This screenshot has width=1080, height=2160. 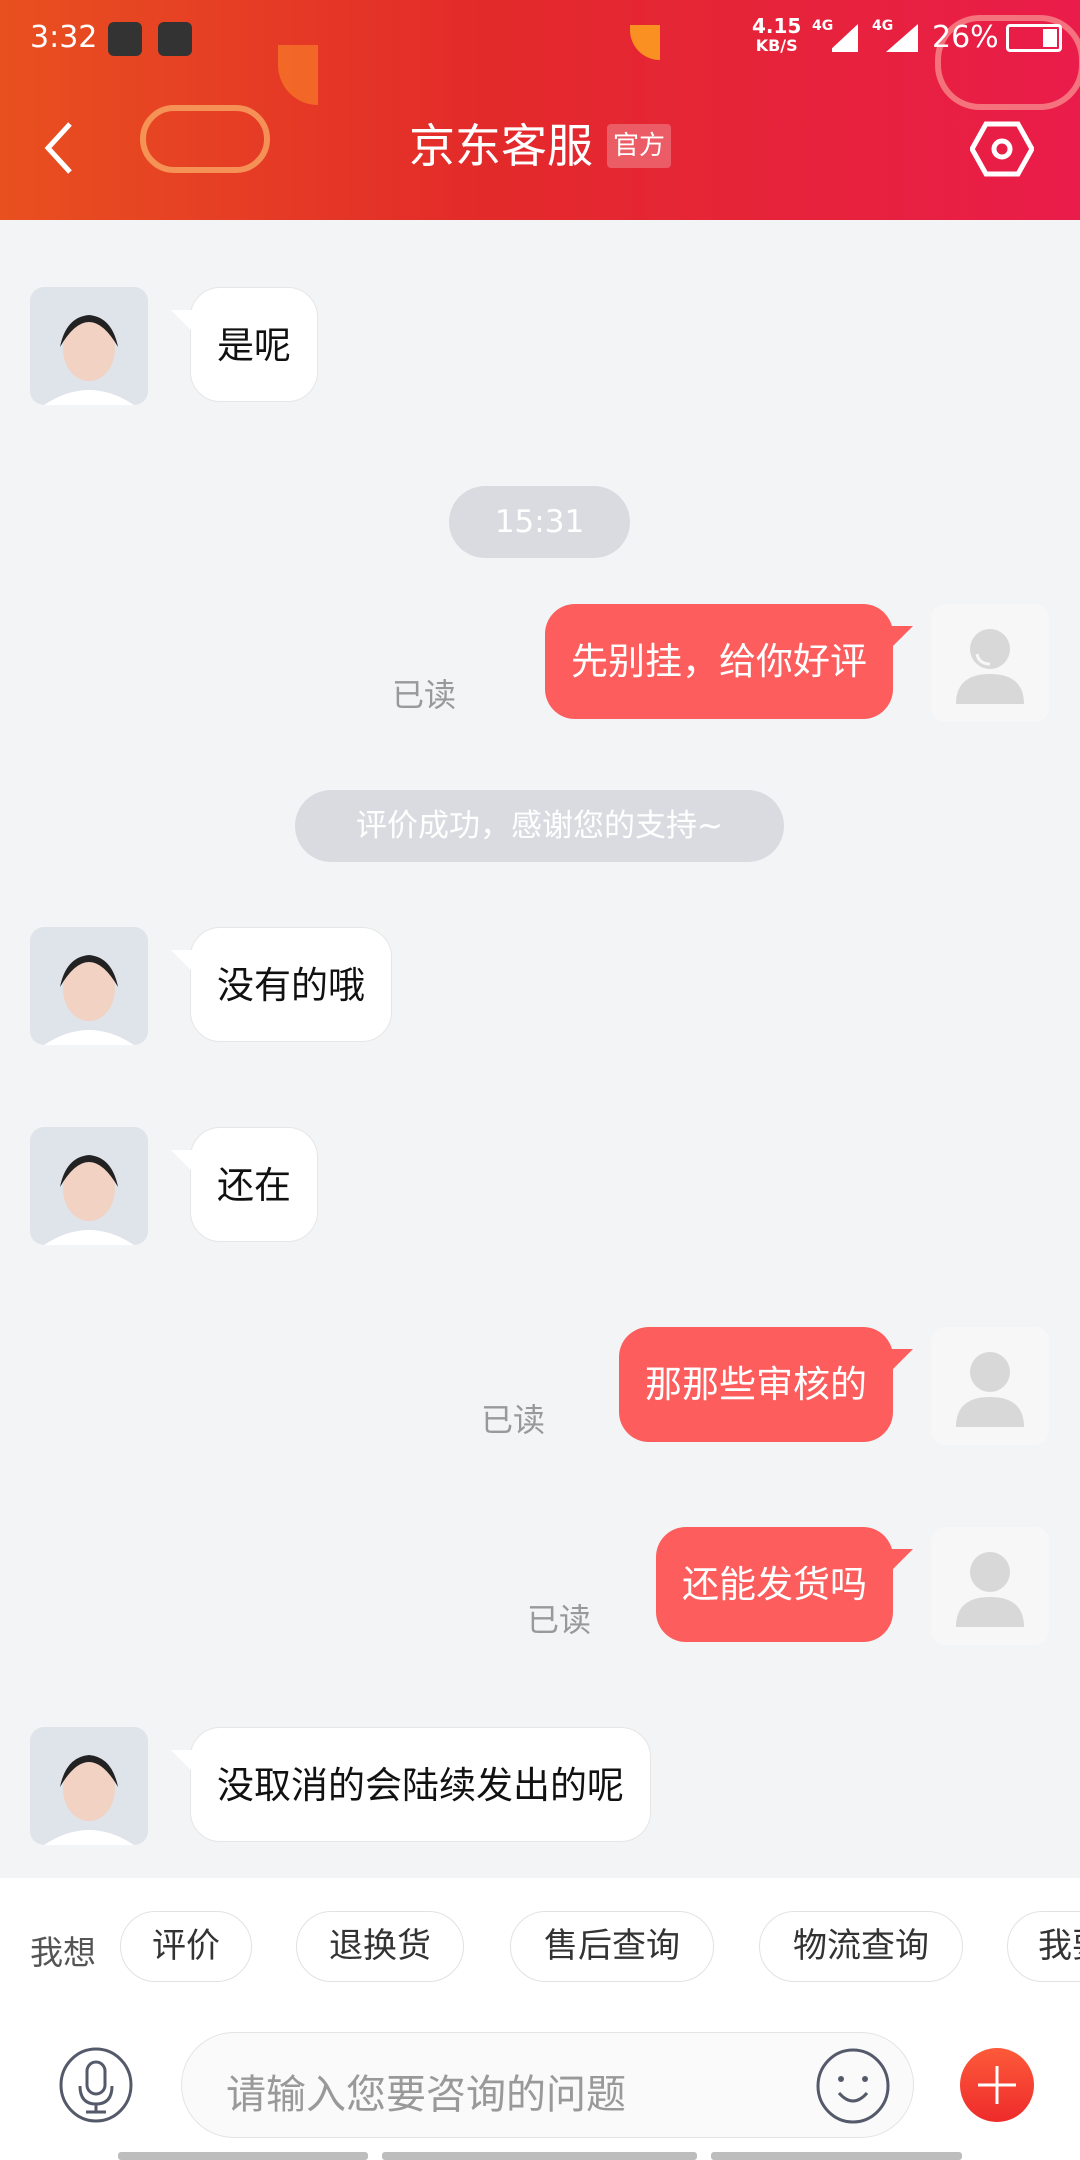 What do you see at coordinates (186, 1946) in the screenshot?
I see `quick-chip-review: 评价` at bounding box center [186, 1946].